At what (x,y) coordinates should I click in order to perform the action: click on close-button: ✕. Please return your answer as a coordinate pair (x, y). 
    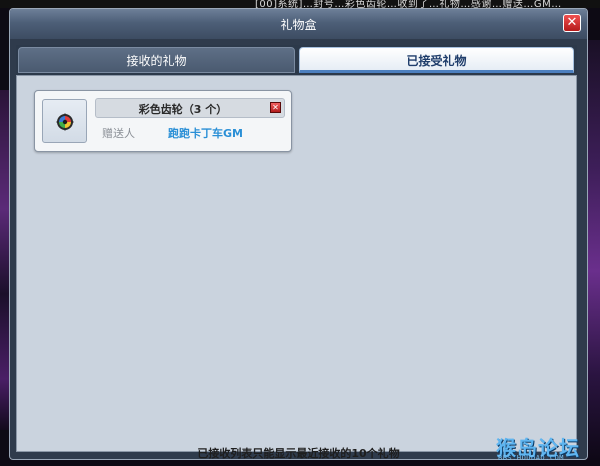
    Looking at the image, I should click on (572, 23).